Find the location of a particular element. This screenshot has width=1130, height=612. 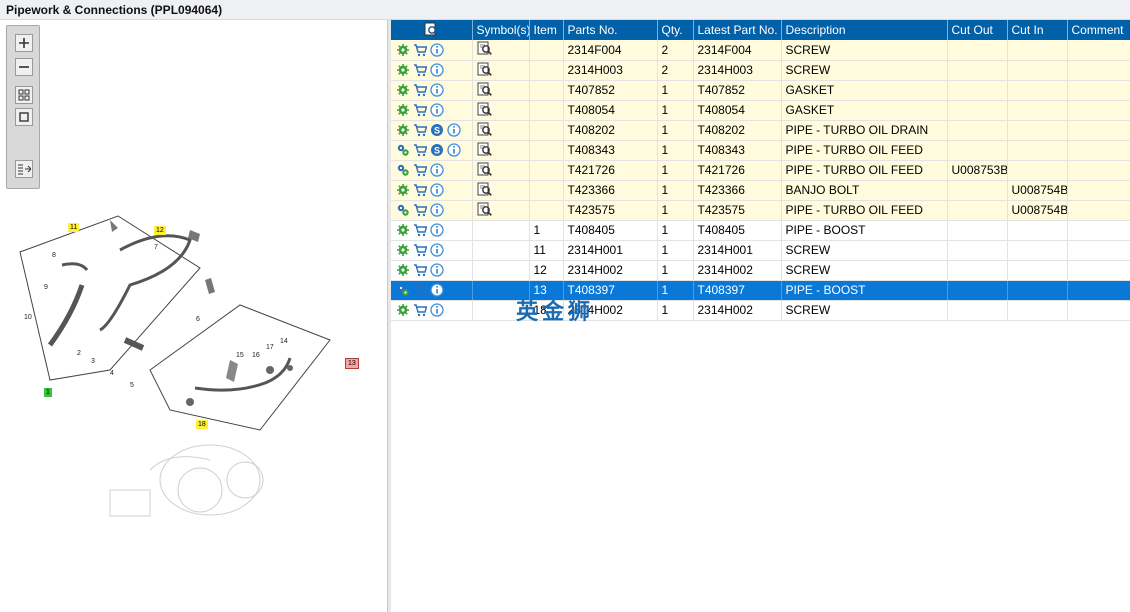

table-row: S T408343 1 T408343 PIPE - TURBO OIL FEED is located at coordinates (760, 150).